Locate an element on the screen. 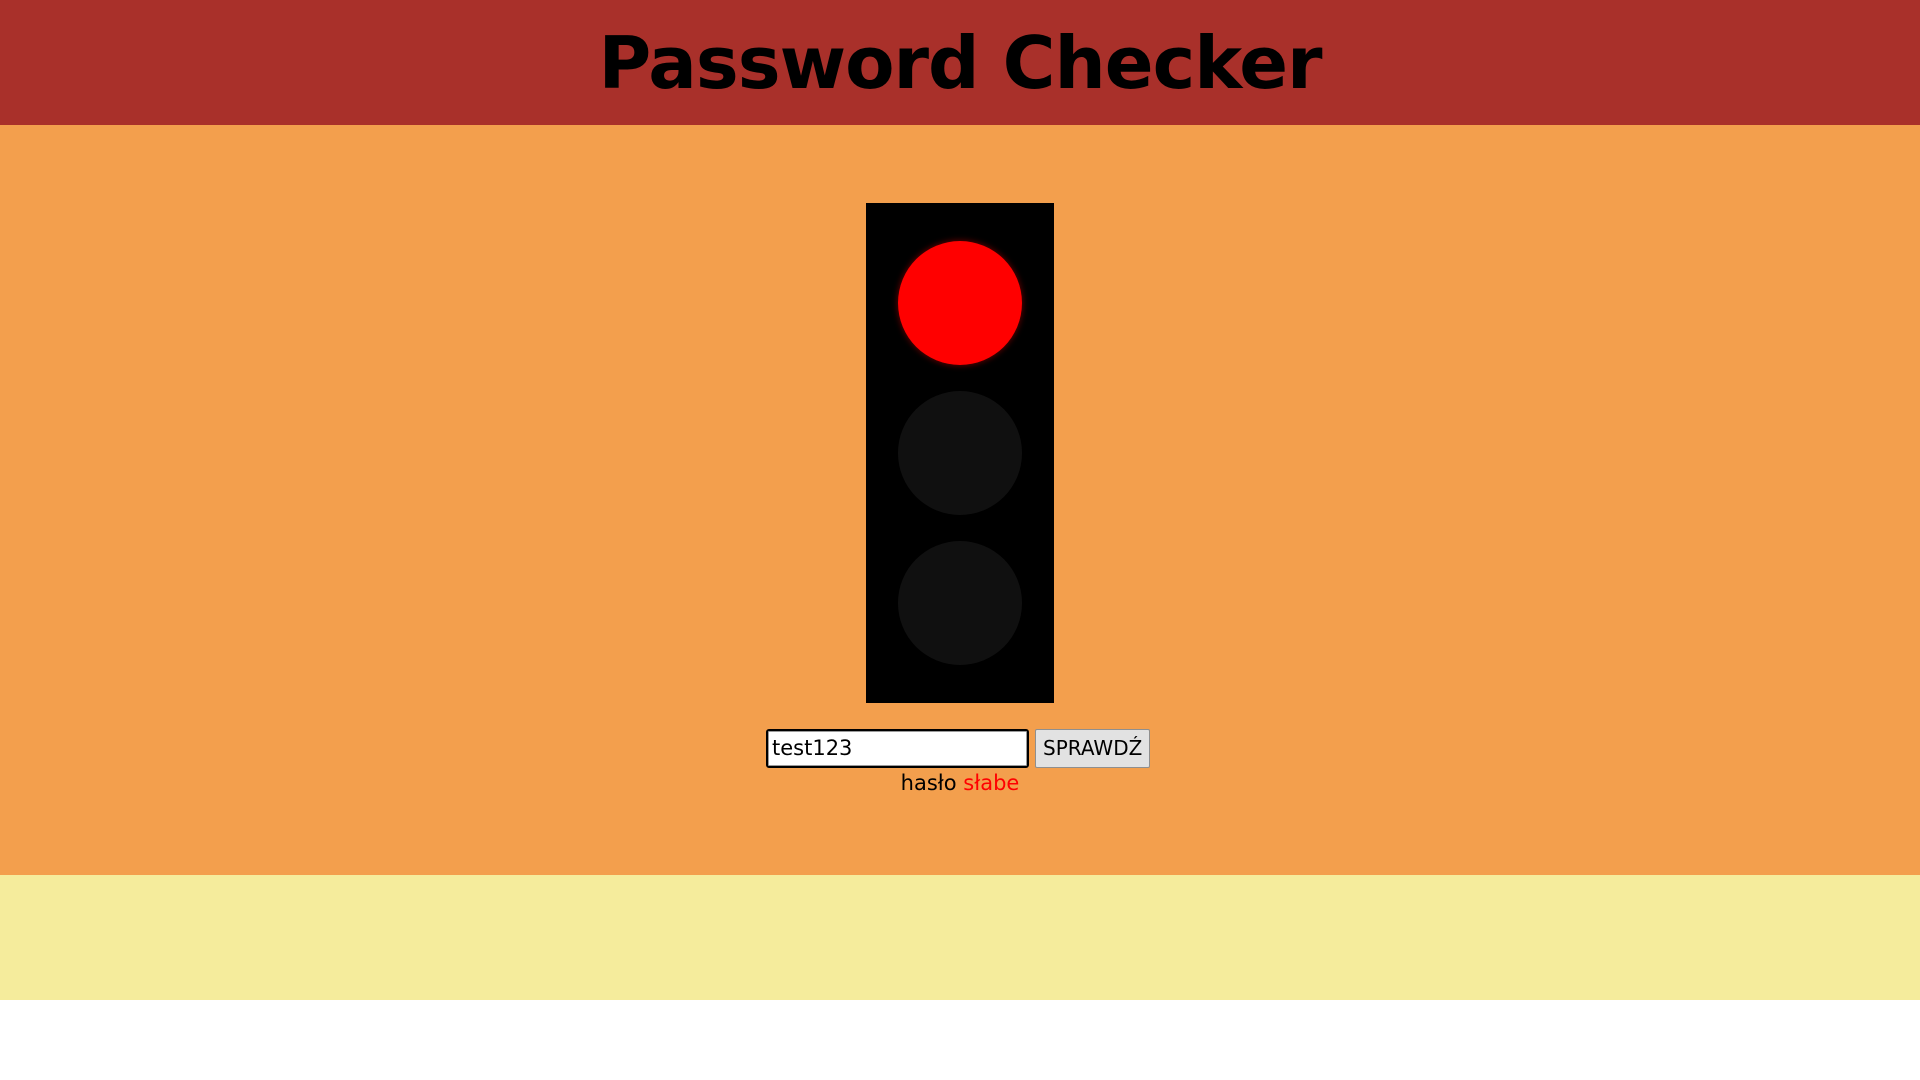 The height and width of the screenshot is (1080, 1920). password-form: SPRAWDŹ is located at coordinates (958, 748).